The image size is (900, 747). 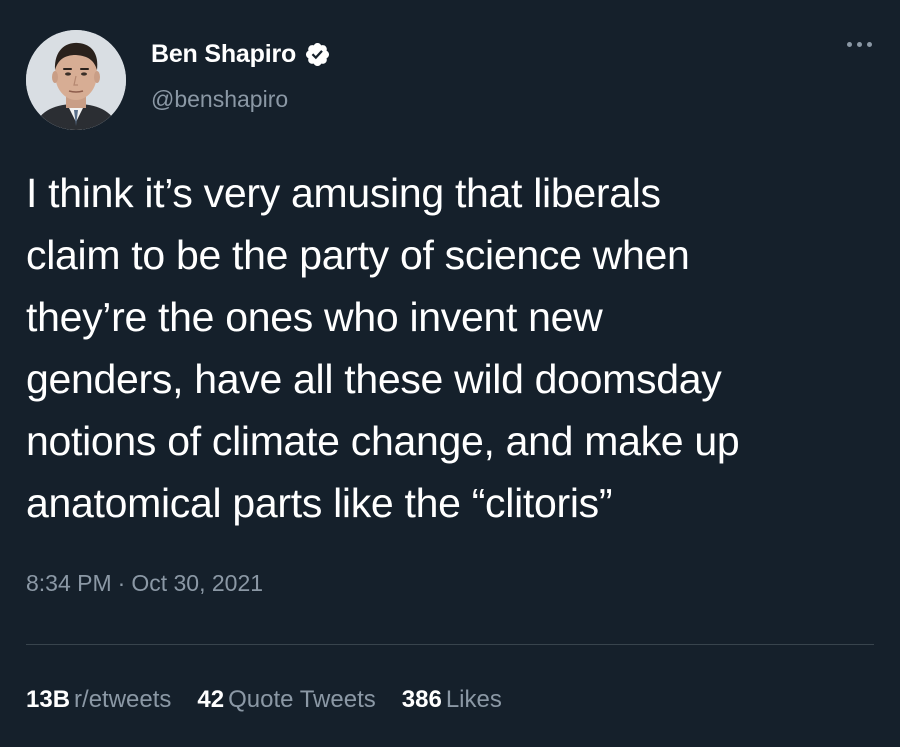 I want to click on author-name-row: Ben Shapiro, so click(x=241, y=54).